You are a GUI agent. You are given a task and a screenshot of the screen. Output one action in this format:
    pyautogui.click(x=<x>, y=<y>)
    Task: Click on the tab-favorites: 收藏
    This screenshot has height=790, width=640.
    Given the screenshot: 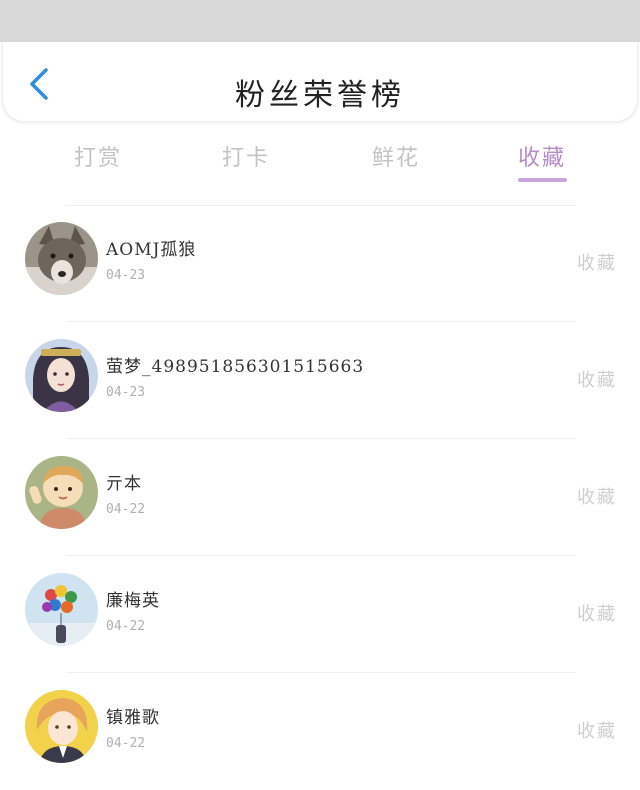 What is the action you would take?
    pyautogui.click(x=542, y=156)
    